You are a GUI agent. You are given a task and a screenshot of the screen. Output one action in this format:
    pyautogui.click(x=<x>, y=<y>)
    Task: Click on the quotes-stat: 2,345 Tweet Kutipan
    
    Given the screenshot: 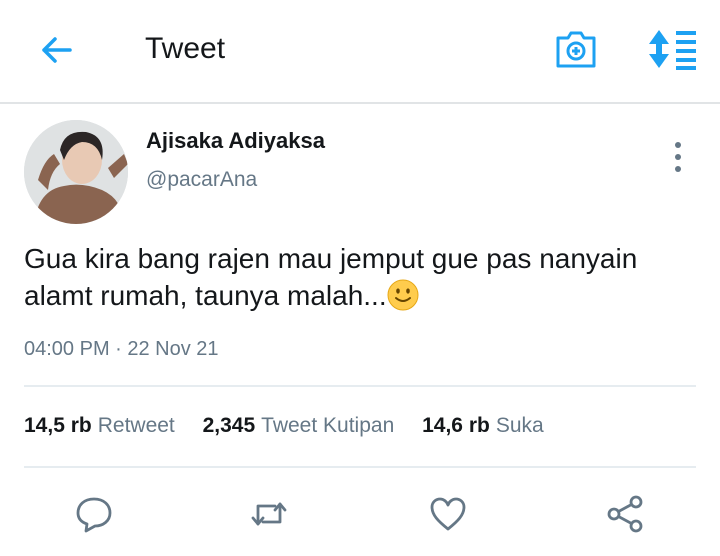 What is the action you would take?
    pyautogui.click(x=299, y=426)
    